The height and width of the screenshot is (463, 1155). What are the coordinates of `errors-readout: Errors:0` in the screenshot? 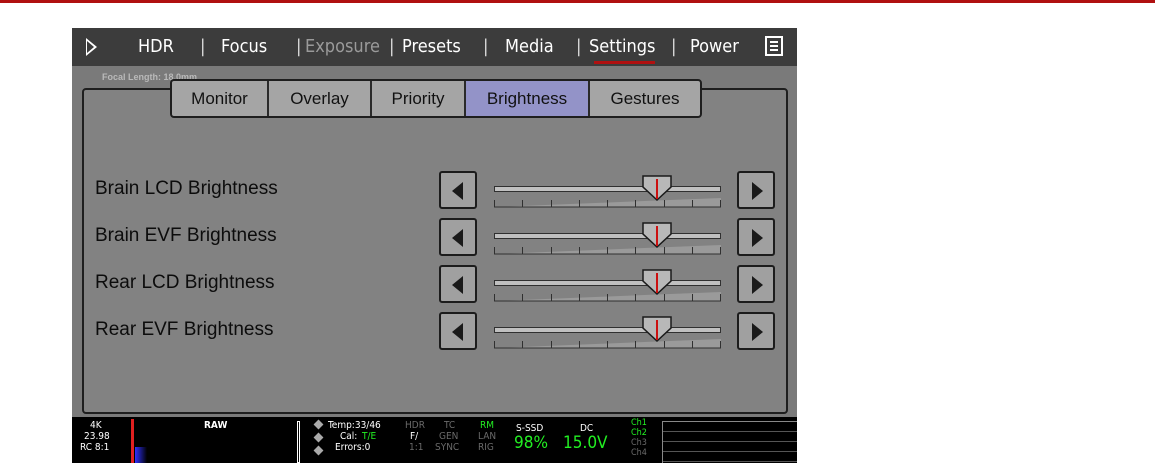 It's located at (353, 447).